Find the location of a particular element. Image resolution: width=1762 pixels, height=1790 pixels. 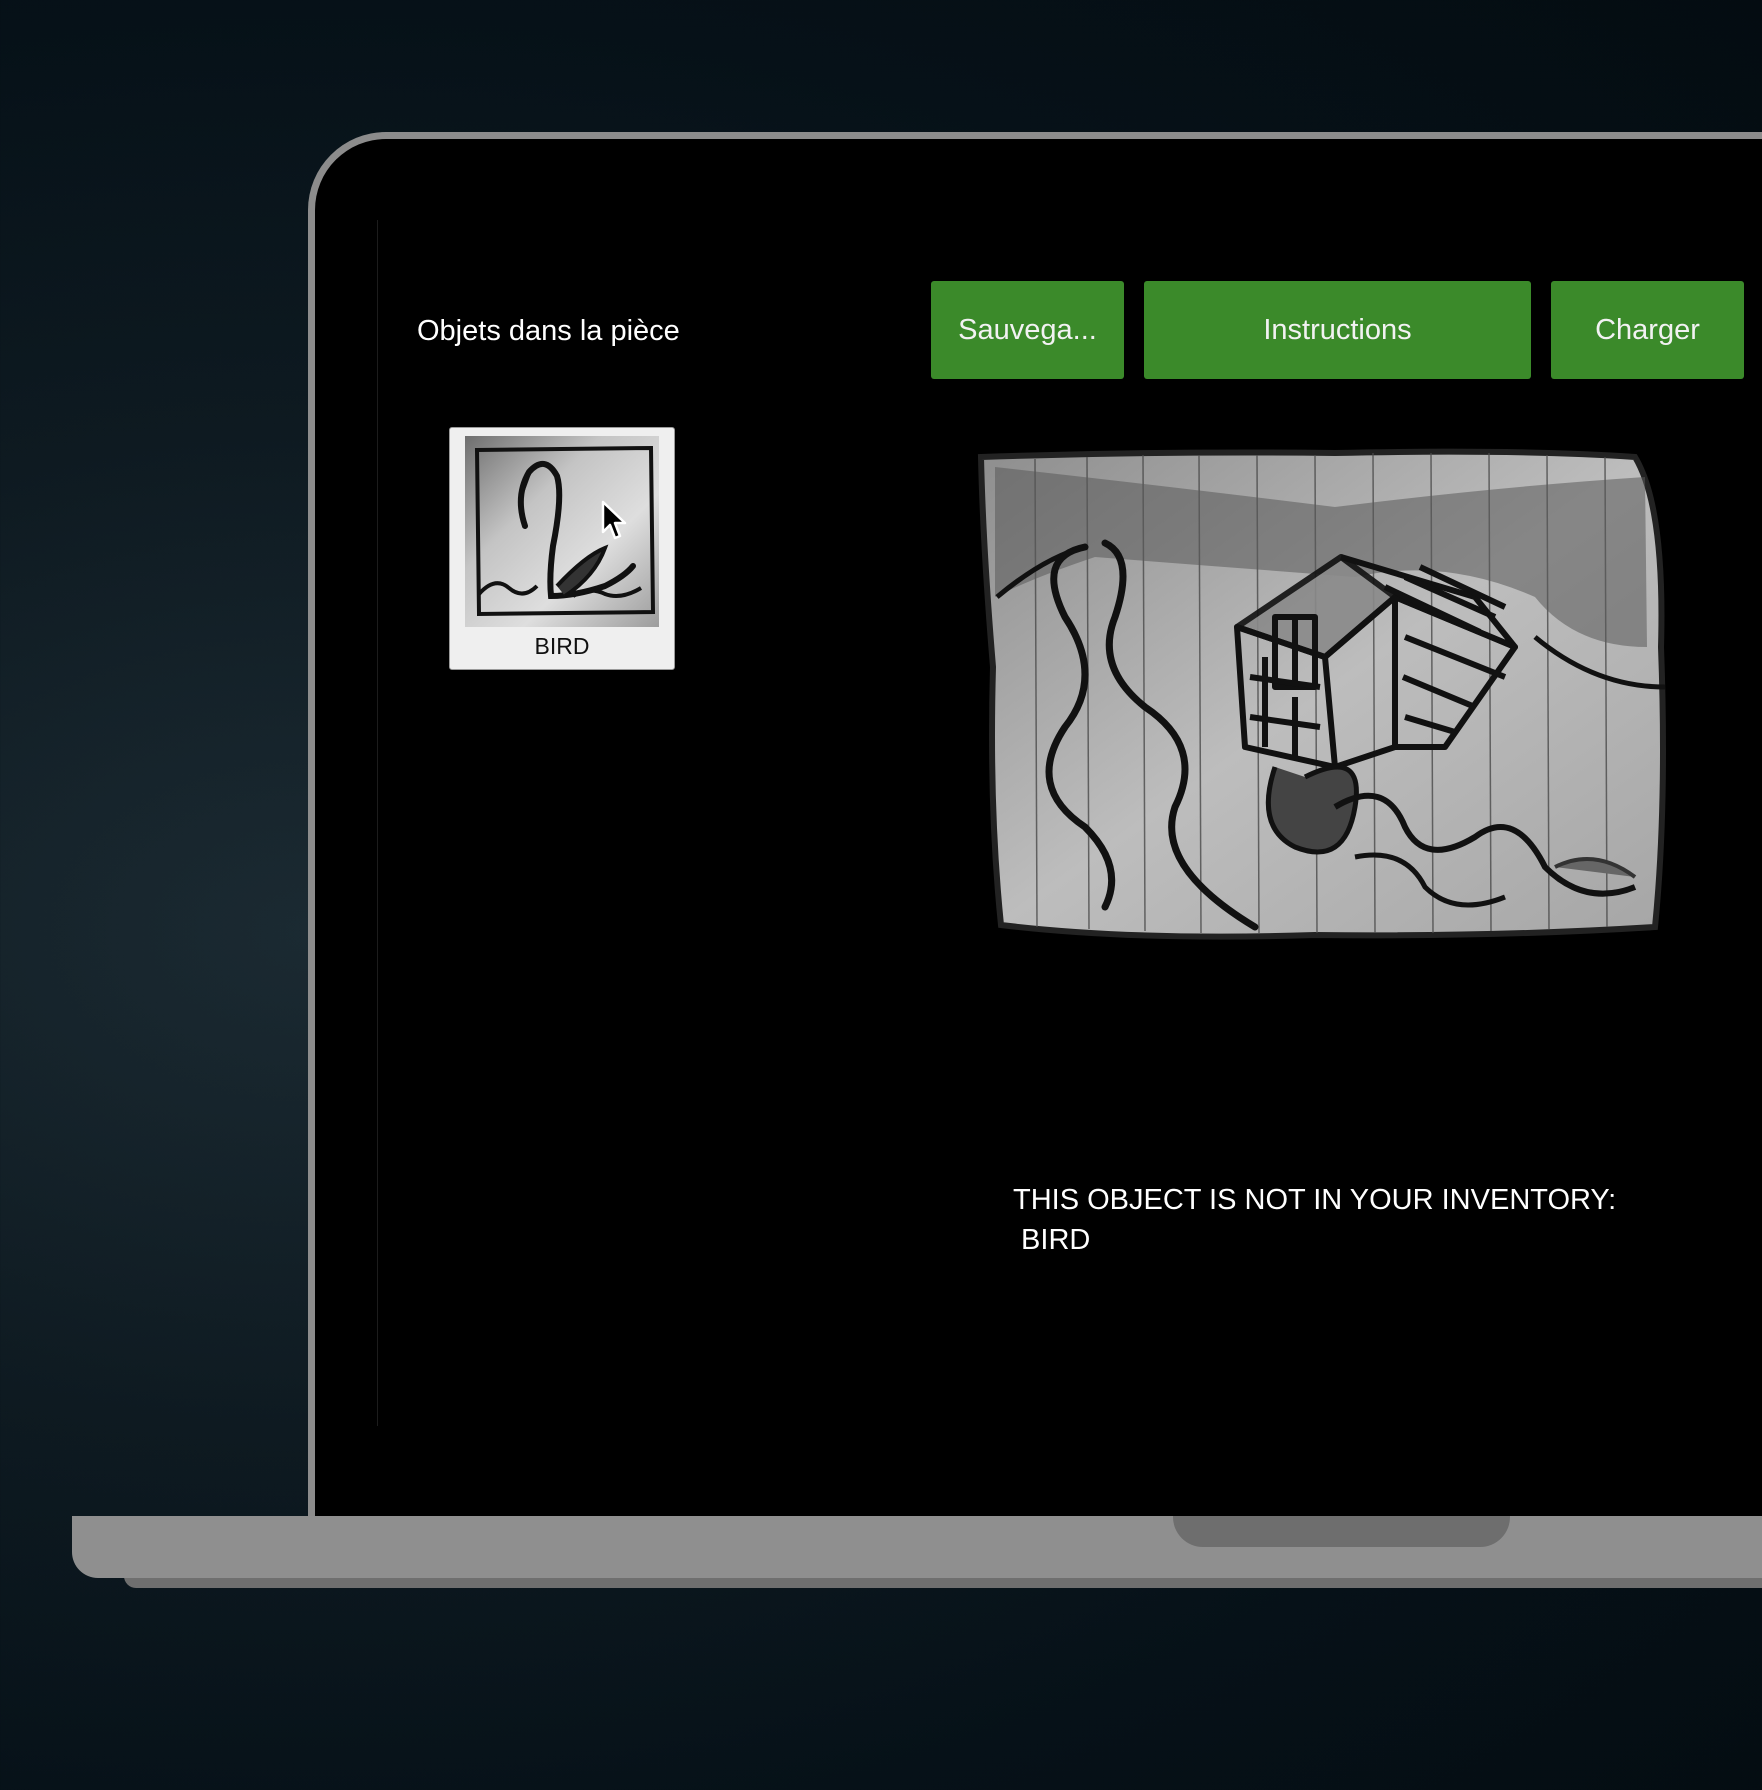

screen-divider is located at coordinates (377, 823).